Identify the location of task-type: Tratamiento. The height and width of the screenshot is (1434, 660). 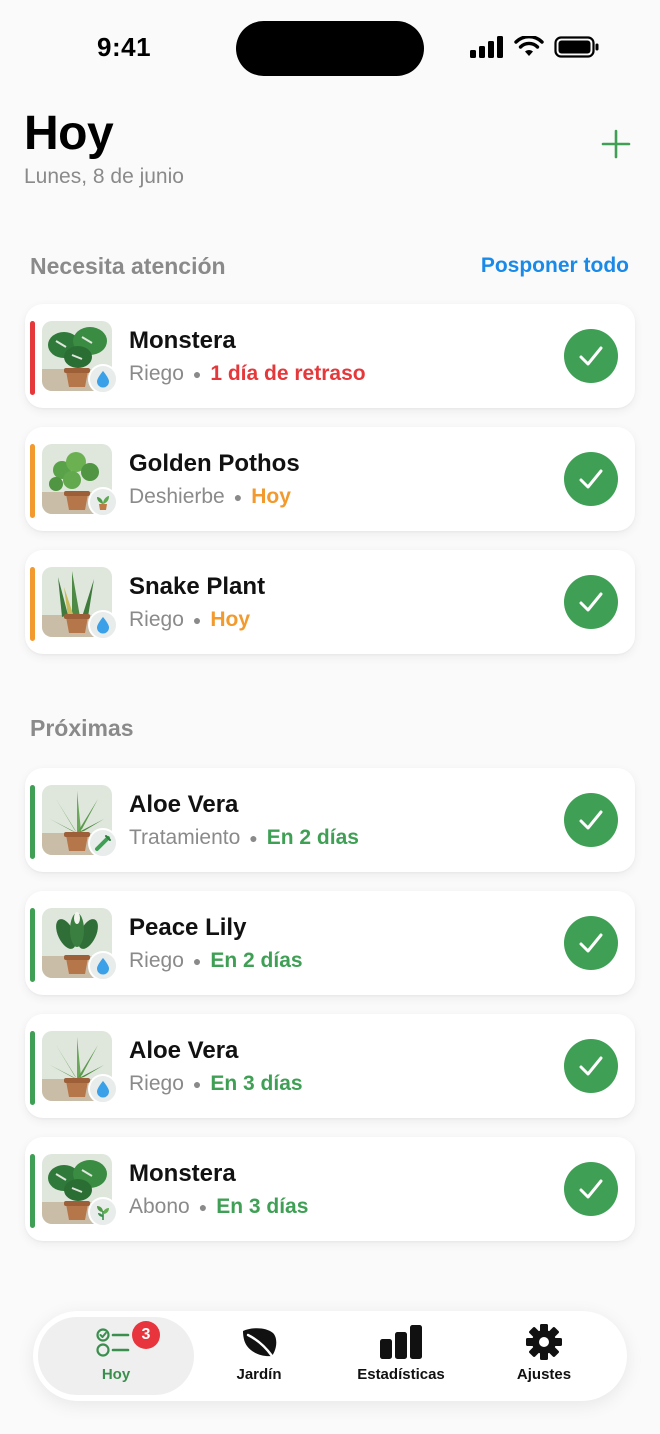
(185, 837).